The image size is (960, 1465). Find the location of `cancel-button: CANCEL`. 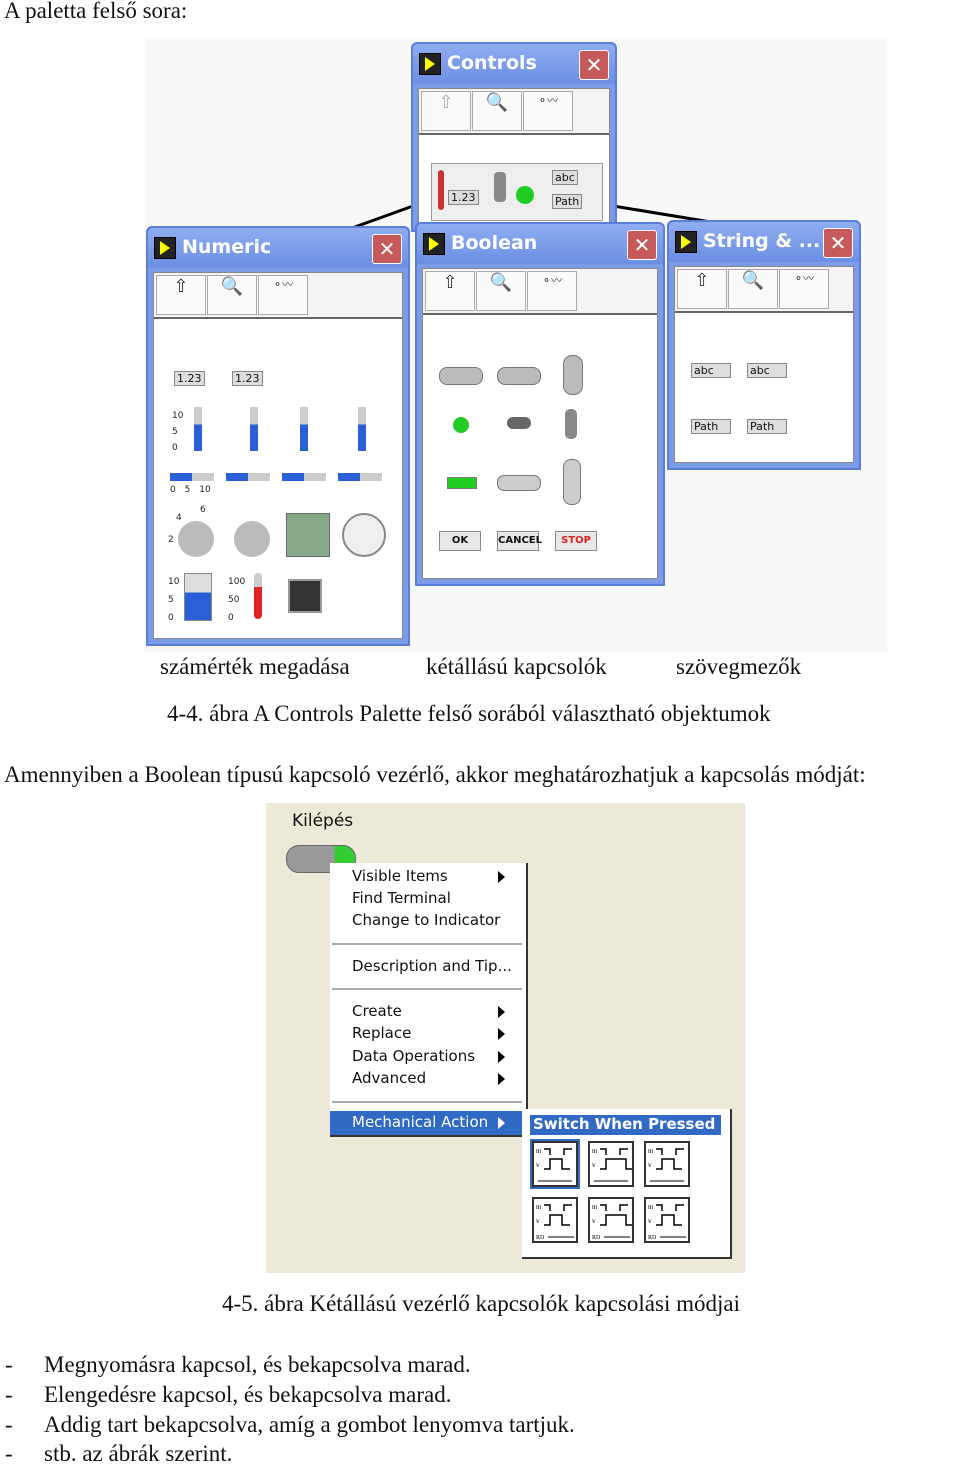

cancel-button: CANCEL is located at coordinates (519, 541).